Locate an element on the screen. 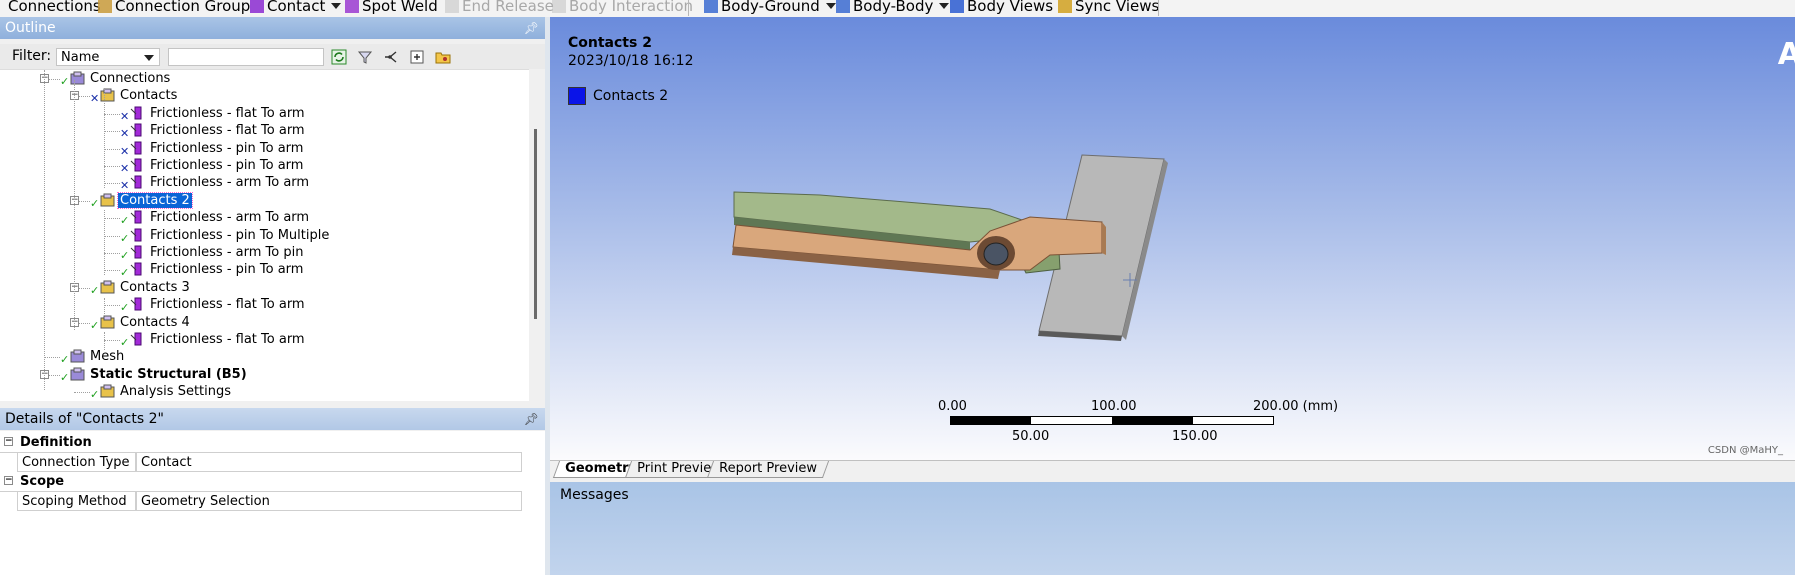 The width and height of the screenshot is (1795, 575). contact-button: Contact is located at coordinates (296, 8).